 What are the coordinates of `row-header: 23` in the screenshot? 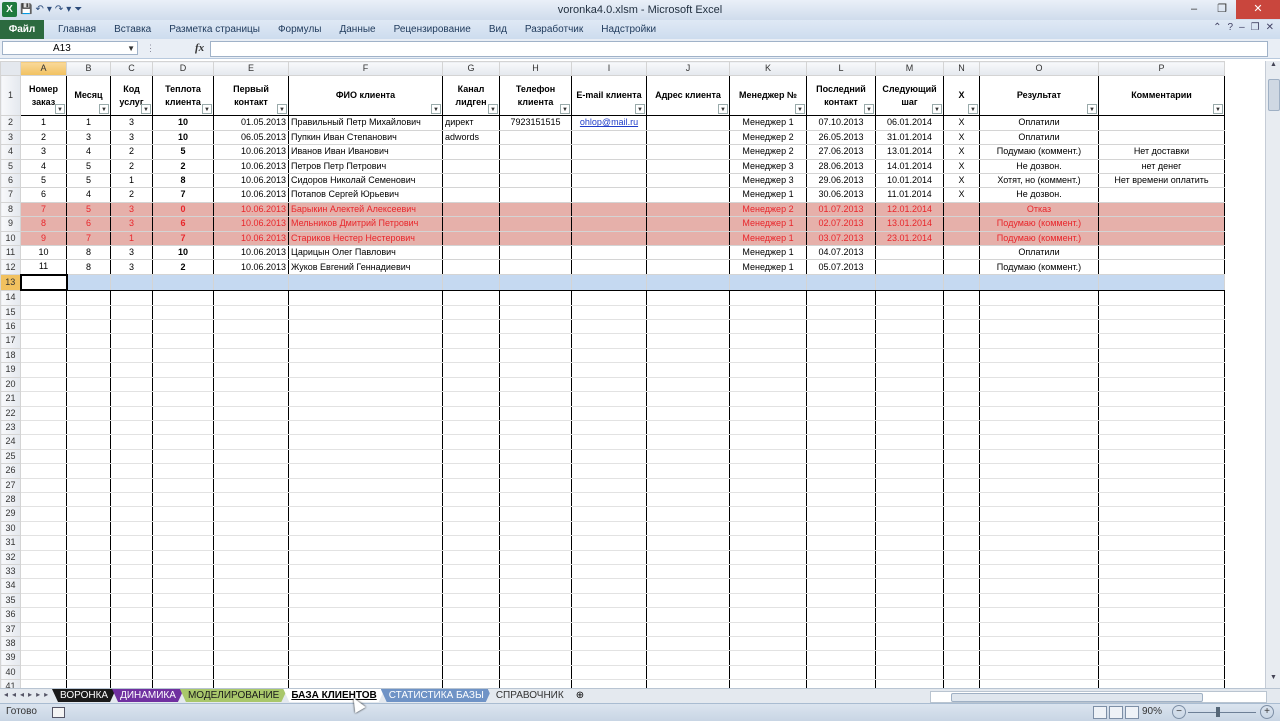 It's located at (10, 427).